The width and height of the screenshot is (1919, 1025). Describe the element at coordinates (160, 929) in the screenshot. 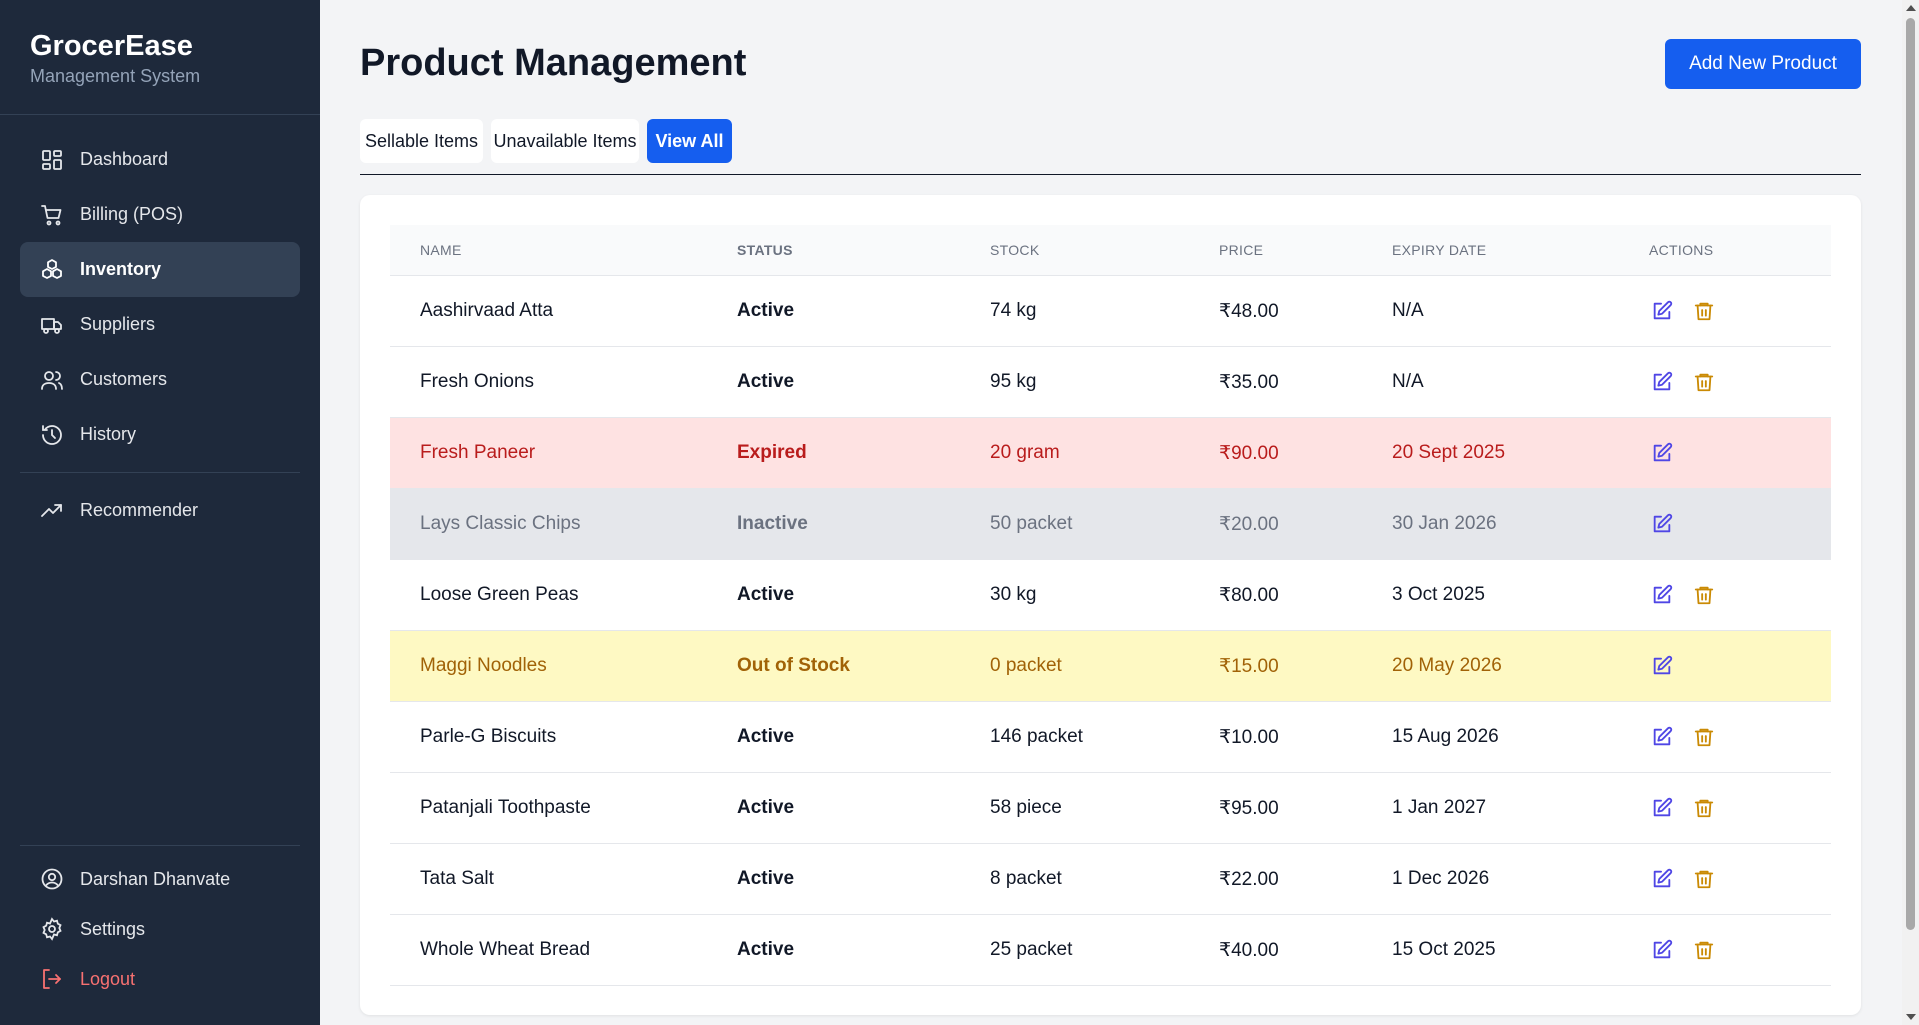

I see `sidebar-item-settings: Settings` at that location.